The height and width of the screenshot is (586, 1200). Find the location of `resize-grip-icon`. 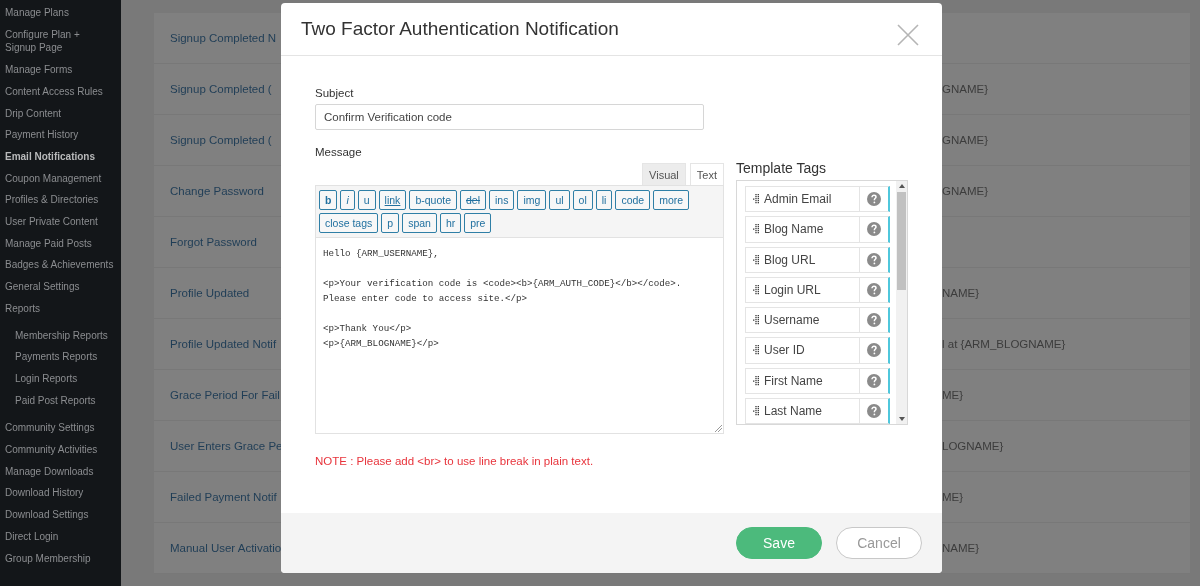

resize-grip-icon is located at coordinates (718, 428).